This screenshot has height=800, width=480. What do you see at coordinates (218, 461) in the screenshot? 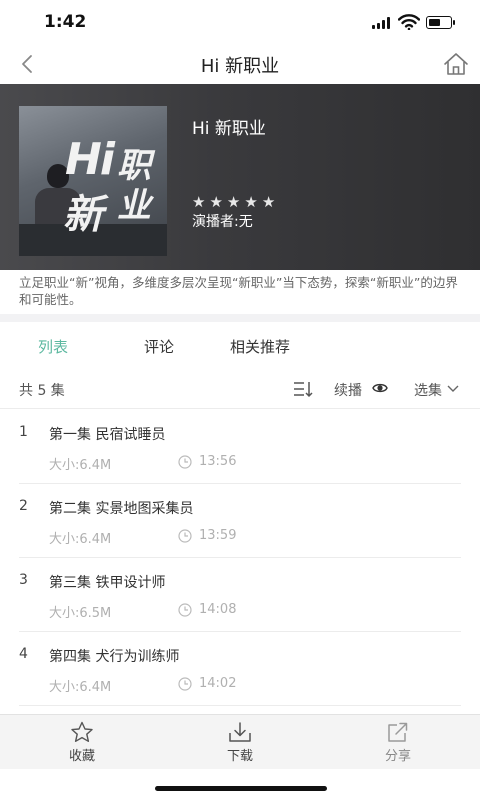
I see `episode-duration: 13:56` at bounding box center [218, 461].